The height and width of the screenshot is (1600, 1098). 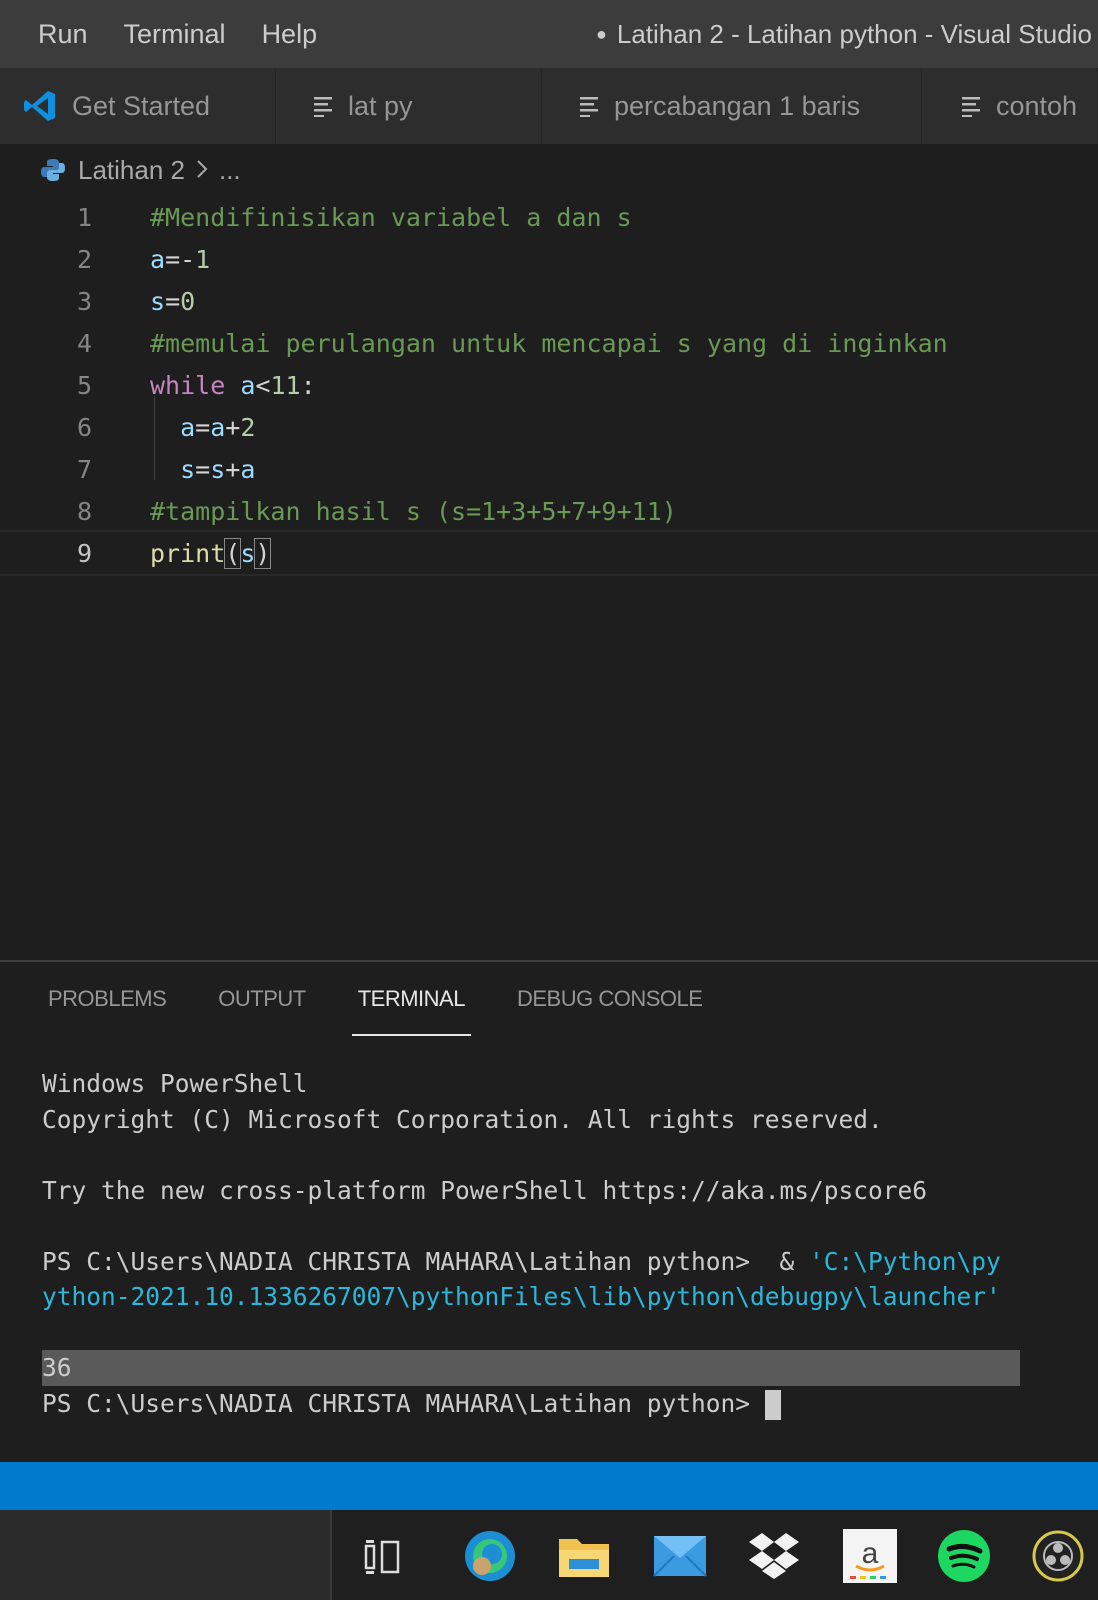 I want to click on tab-label: Get Started, so click(x=141, y=105).